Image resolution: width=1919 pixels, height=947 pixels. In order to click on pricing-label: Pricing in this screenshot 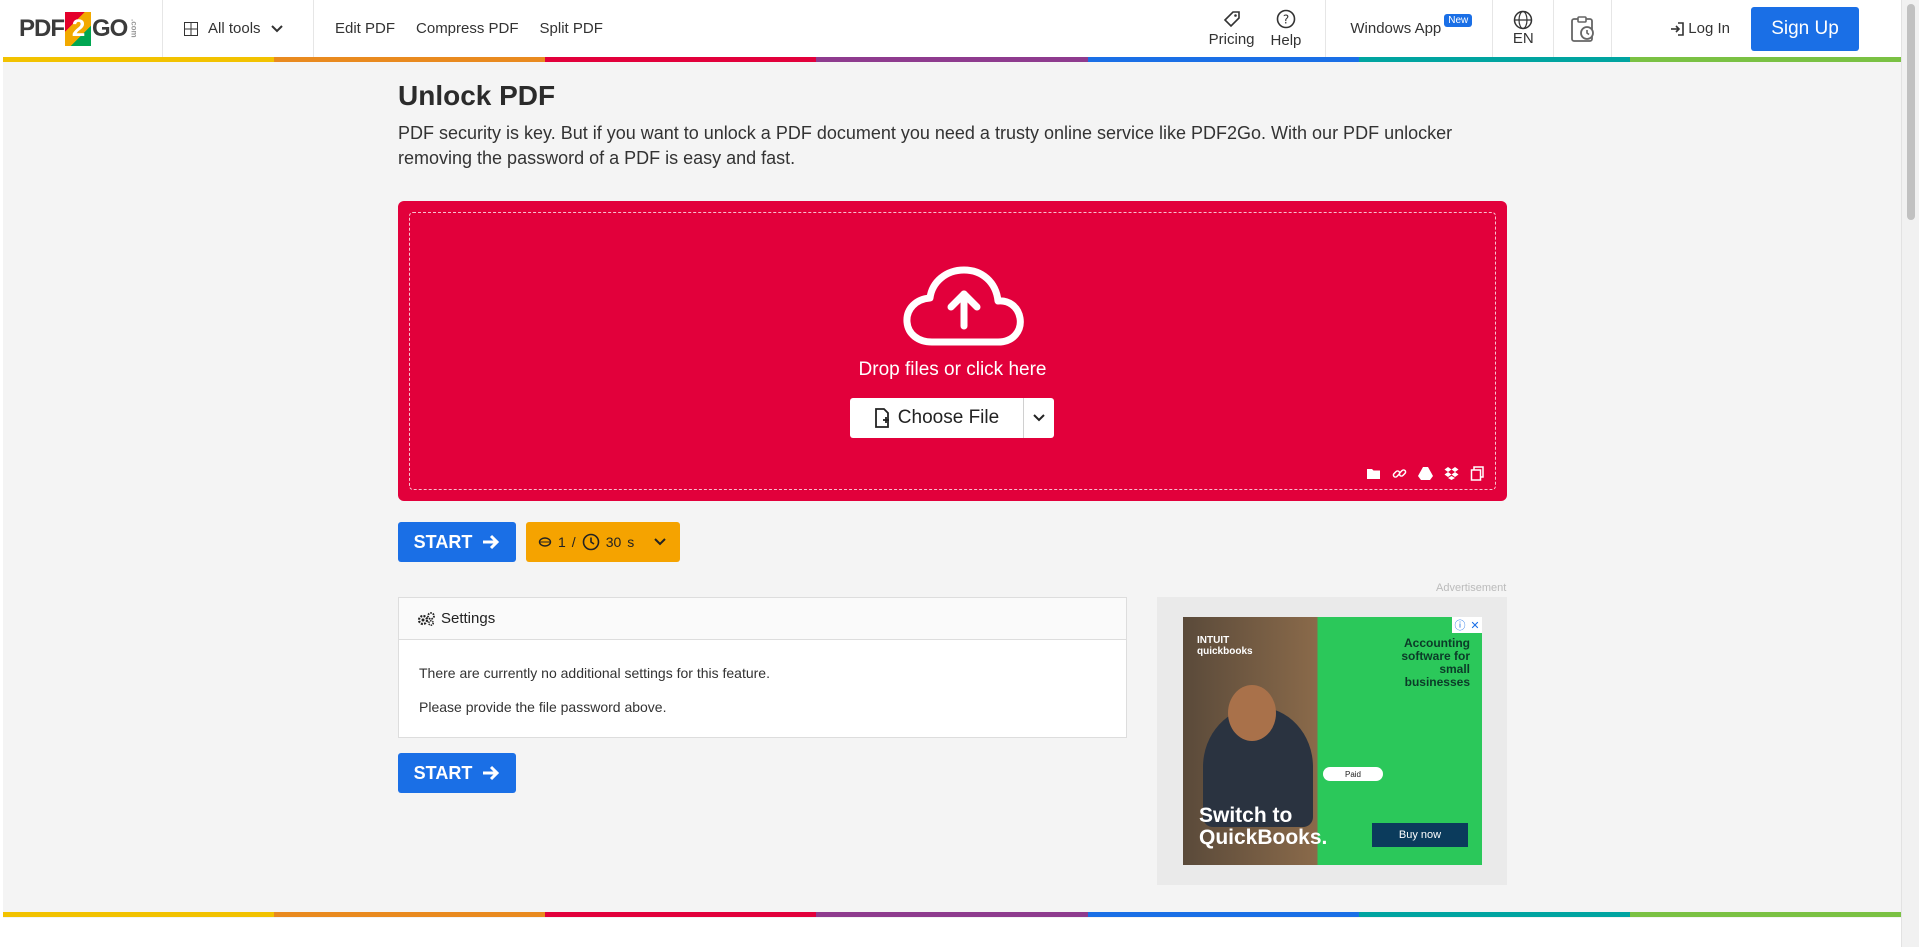, I will do `click(1231, 39)`.